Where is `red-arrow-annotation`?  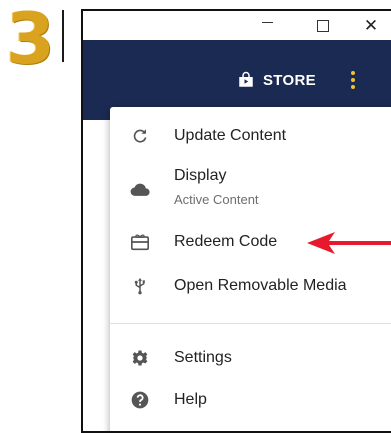
red-arrow-annotation is located at coordinates (349, 243).